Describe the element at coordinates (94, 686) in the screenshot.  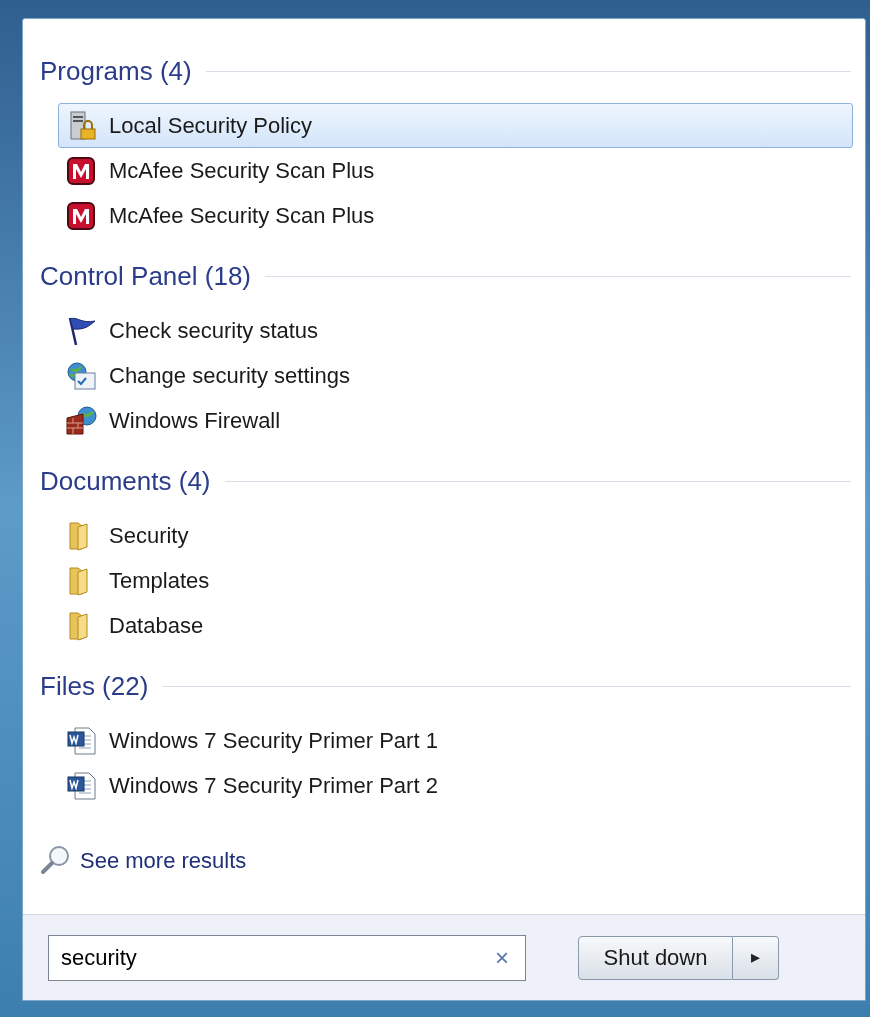
I see `group-heading: Files (22)` at that location.